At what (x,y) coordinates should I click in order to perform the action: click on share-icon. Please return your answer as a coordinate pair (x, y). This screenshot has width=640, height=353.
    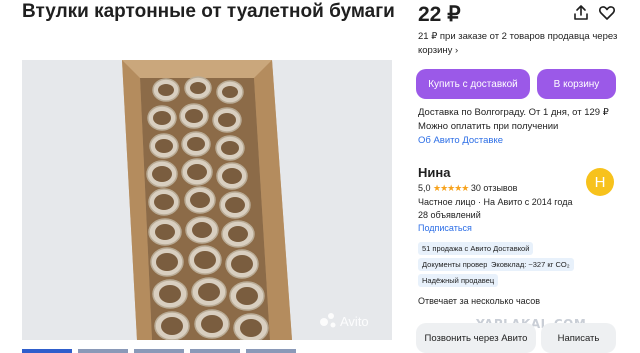
    Looking at the image, I should click on (581, 13).